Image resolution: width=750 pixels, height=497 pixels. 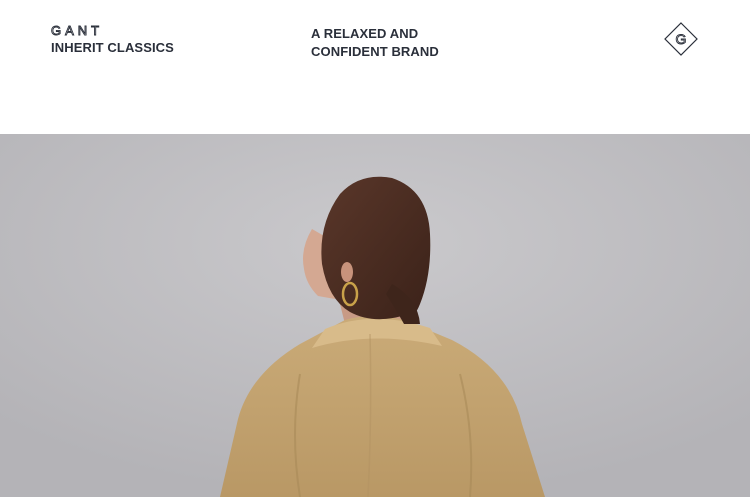 What do you see at coordinates (112, 47) in the screenshot?
I see `brand-tagline: INHERIT CLASSICS` at bounding box center [112, 47].